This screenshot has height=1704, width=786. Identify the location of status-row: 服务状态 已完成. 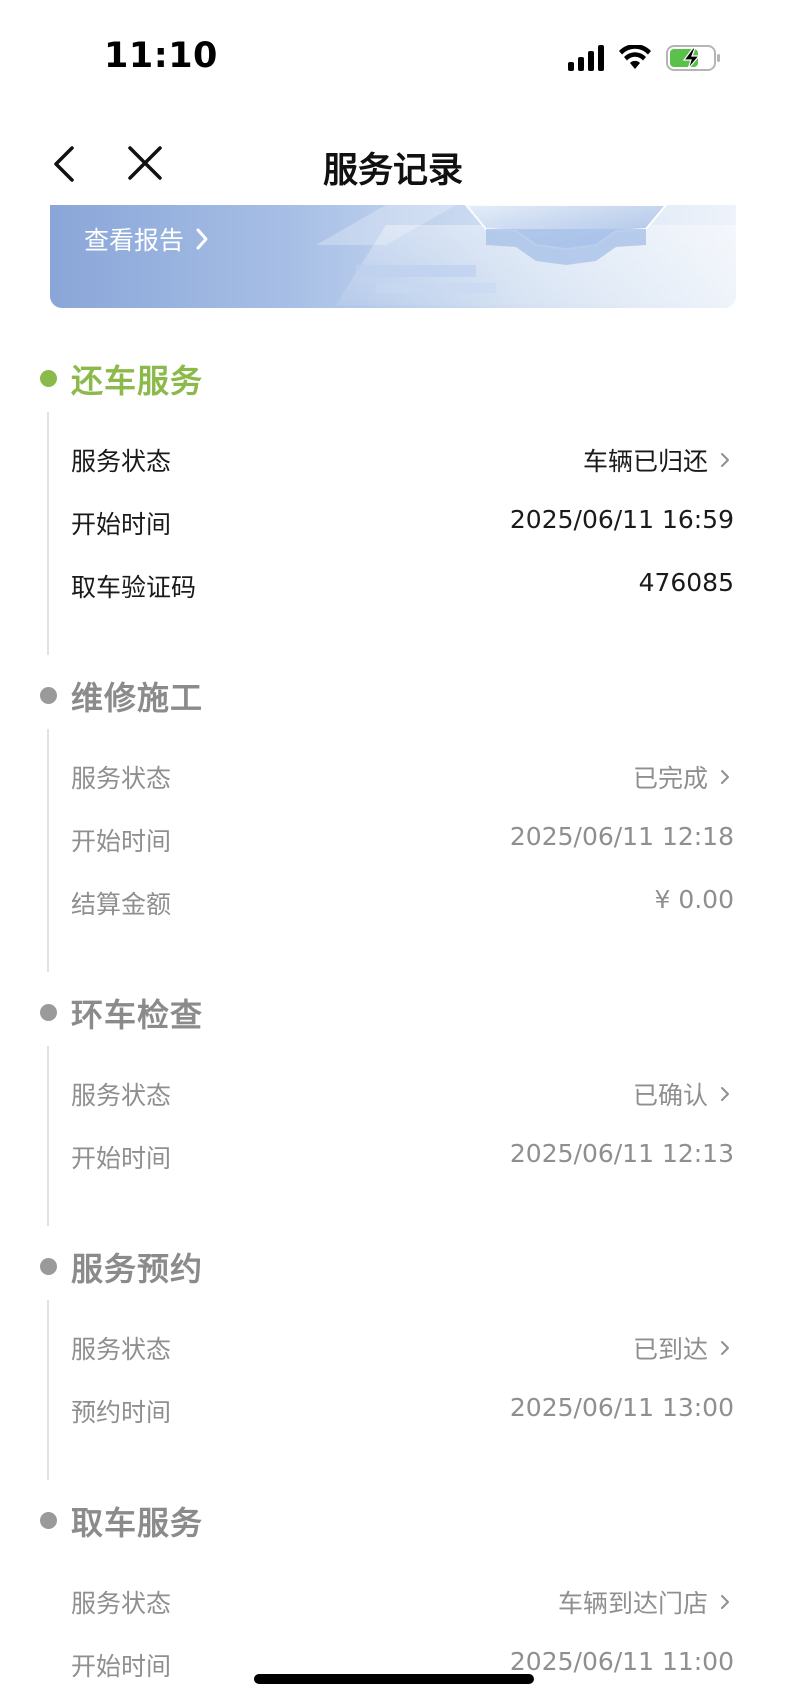
(393, 778).